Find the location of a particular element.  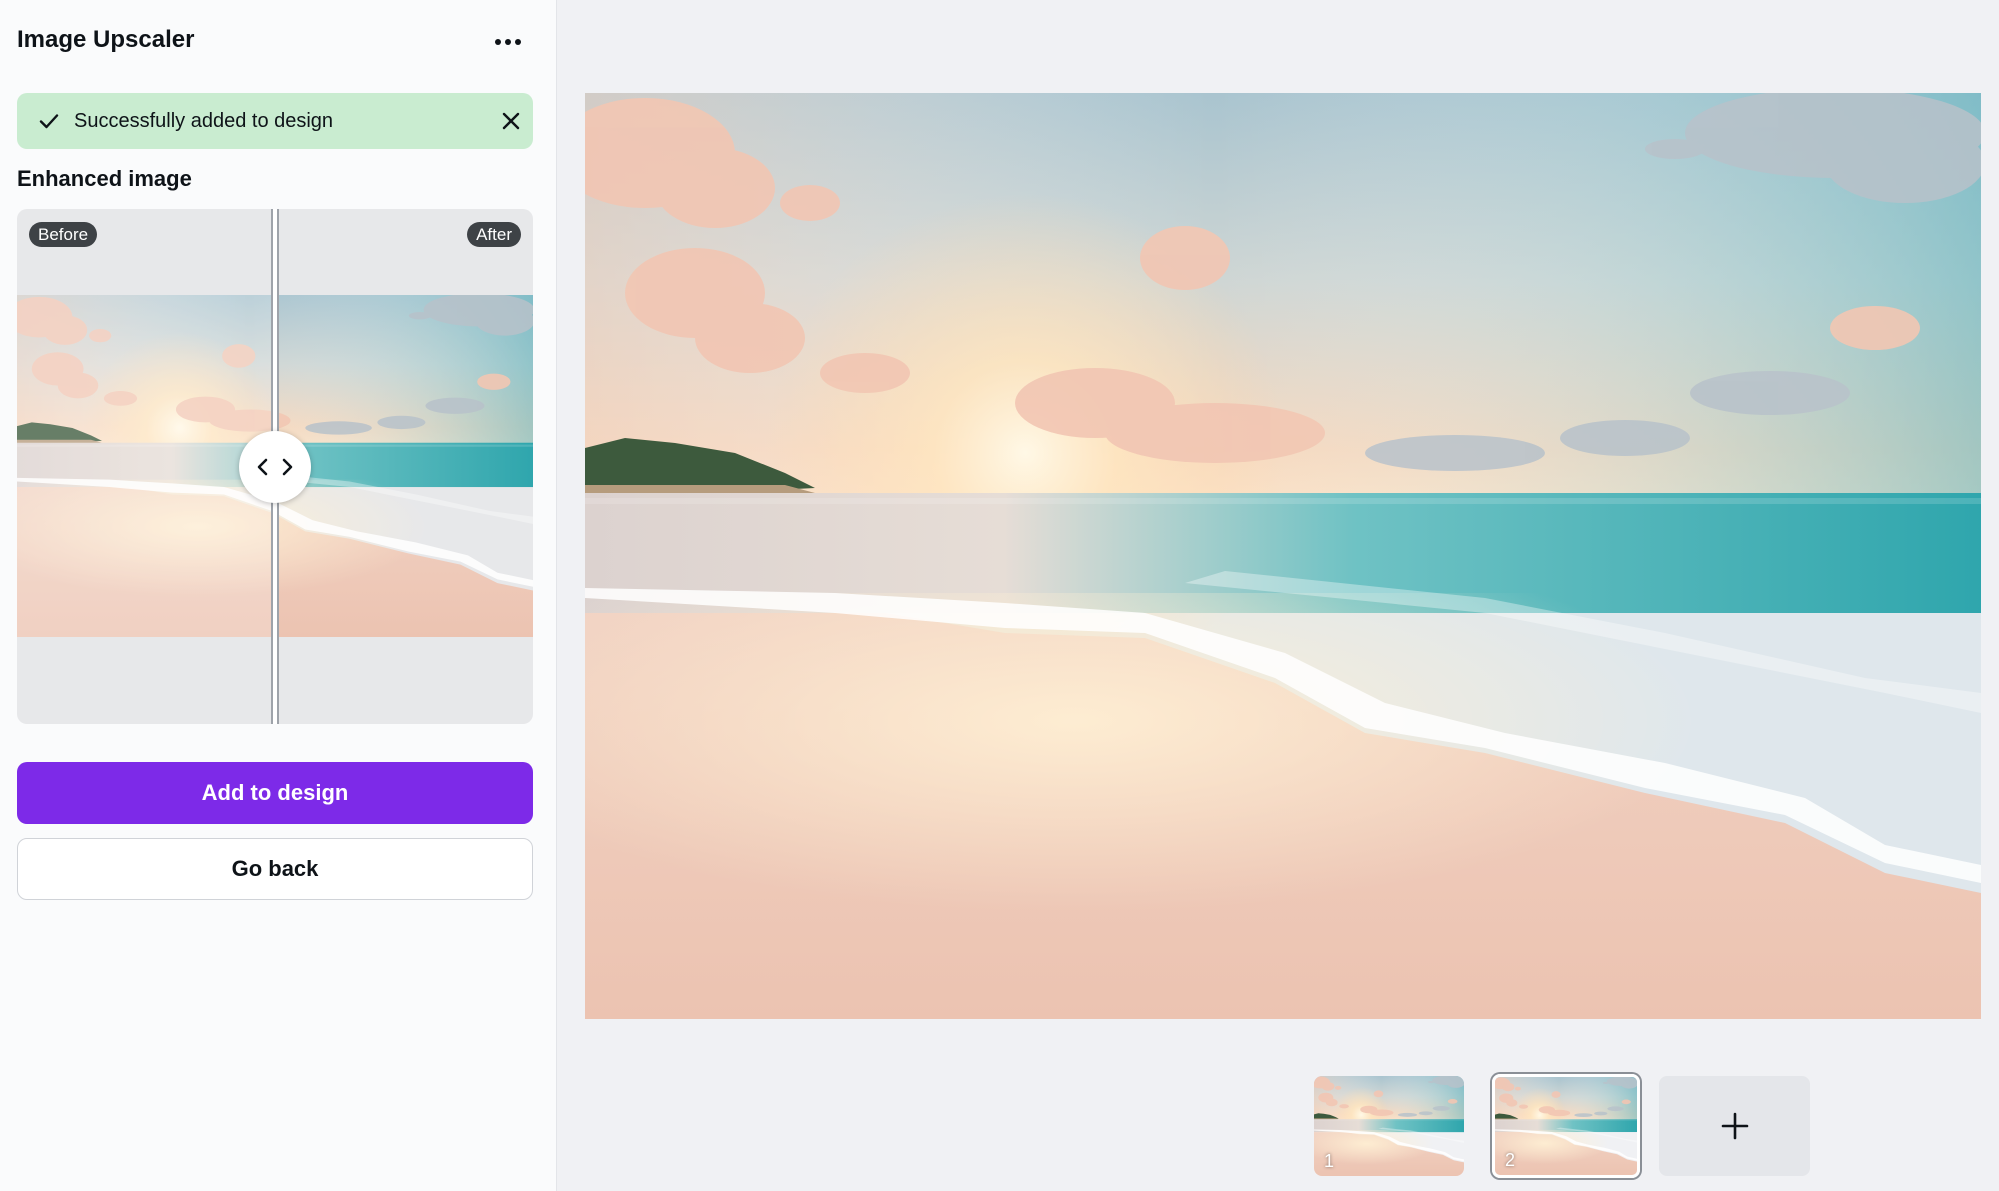

panel-title: Image Upscaler is located at coordinates (106, 39).